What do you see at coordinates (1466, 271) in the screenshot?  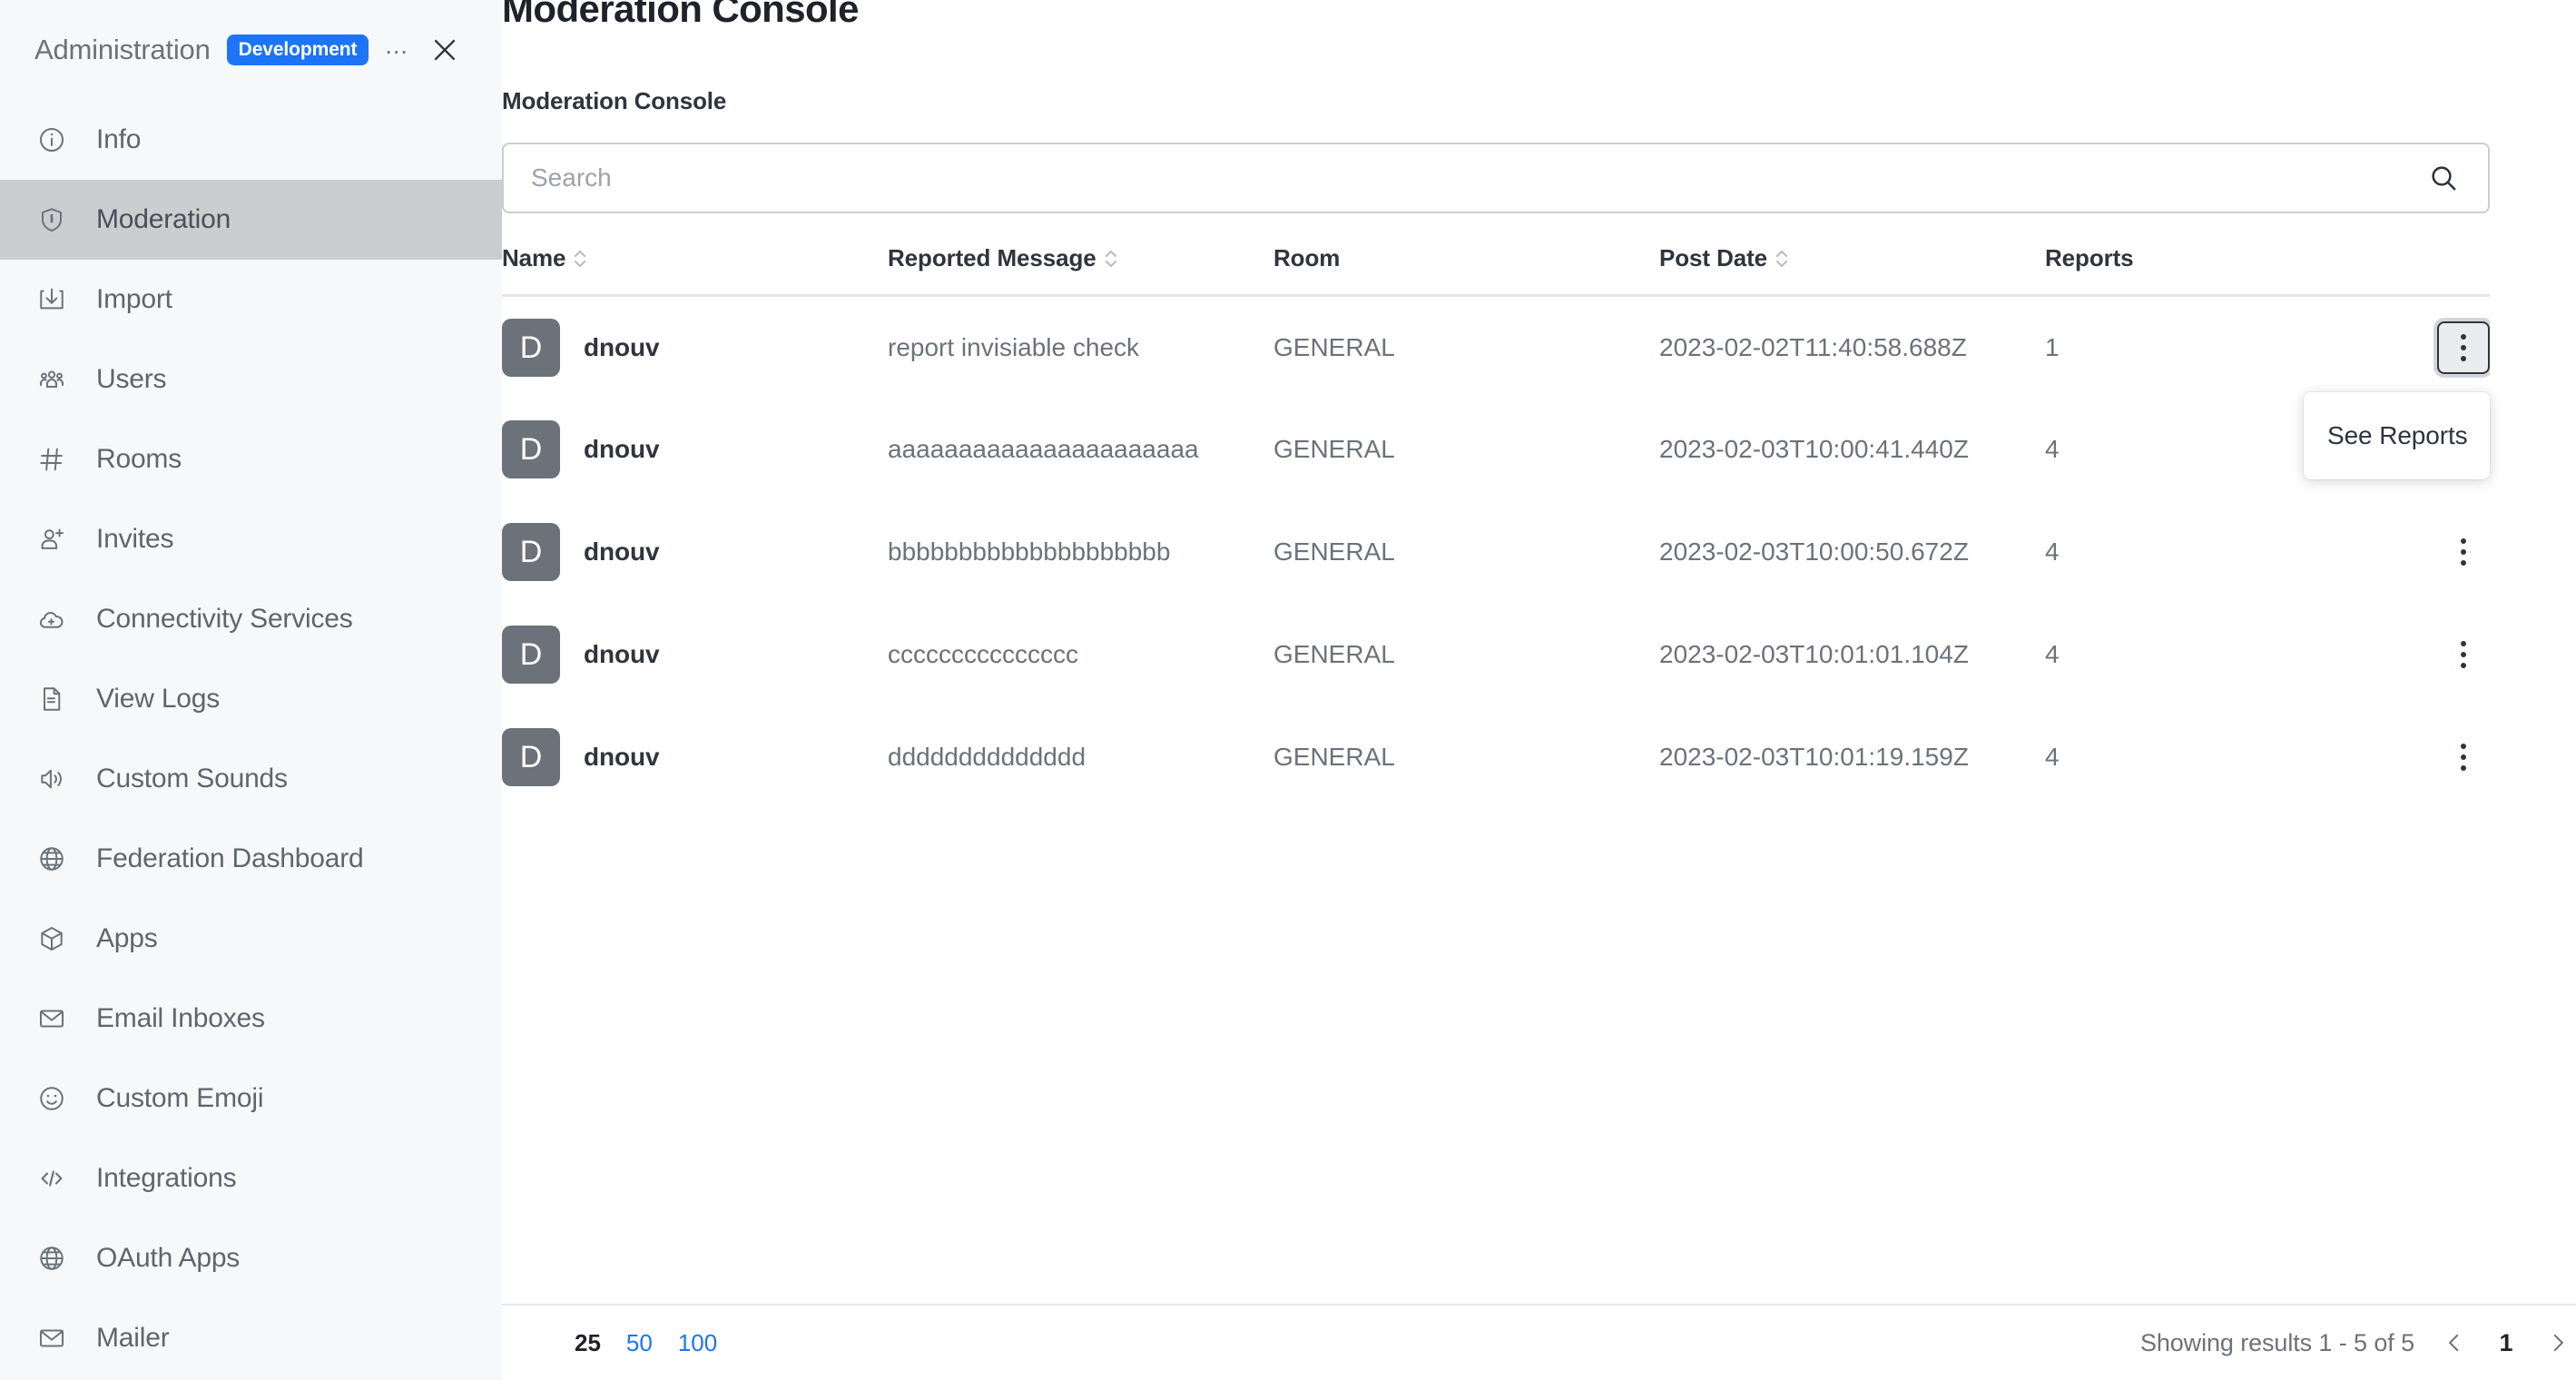 I see `column-header-room: Room` at bounding box center [1466, 271].